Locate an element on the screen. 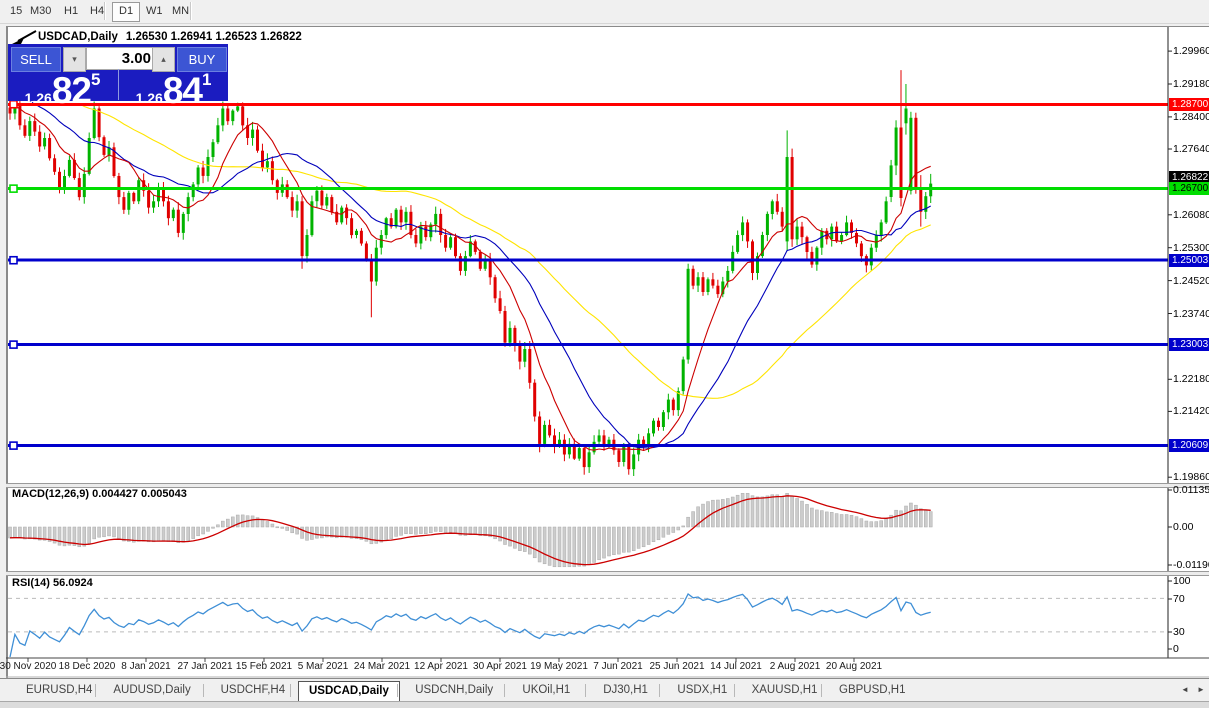 This screenshot has width=1209, height=708. date-axis-label: 20 Aug 2021 is located at coordinates (854, 666).